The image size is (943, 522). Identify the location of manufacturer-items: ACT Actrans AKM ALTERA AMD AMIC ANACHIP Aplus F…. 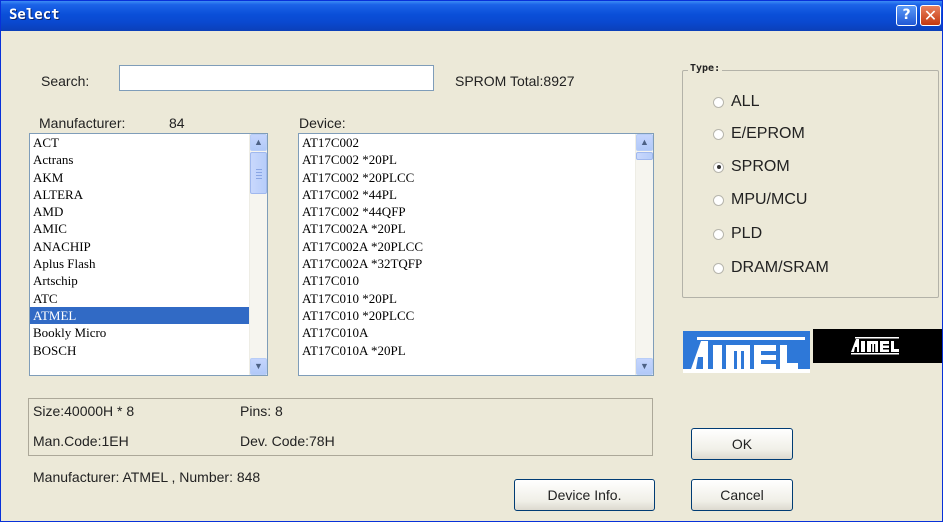
(140, 246).